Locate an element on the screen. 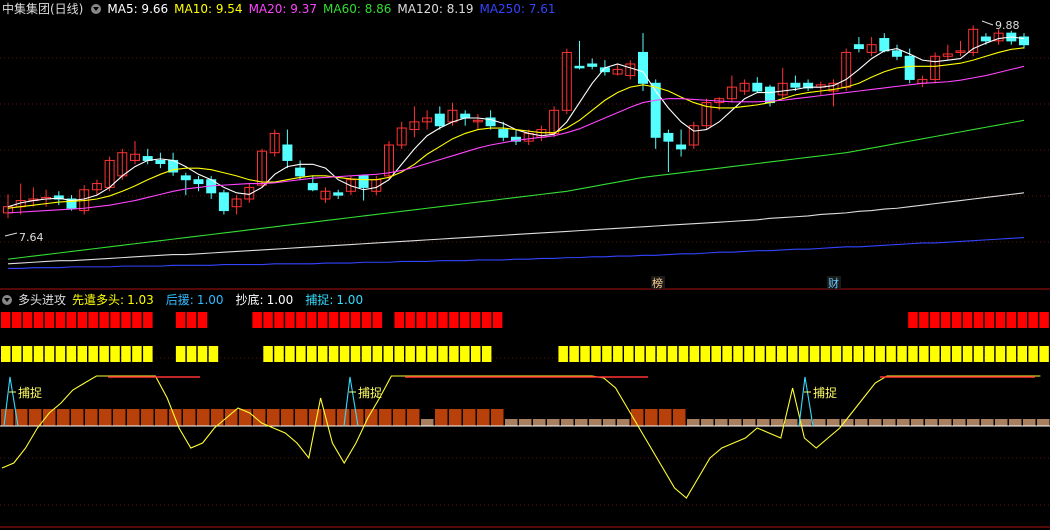 This screenshot has width=1050, height=530. indicator-legend-item: 后援: 1.00 is located at coordinates (194, 300).